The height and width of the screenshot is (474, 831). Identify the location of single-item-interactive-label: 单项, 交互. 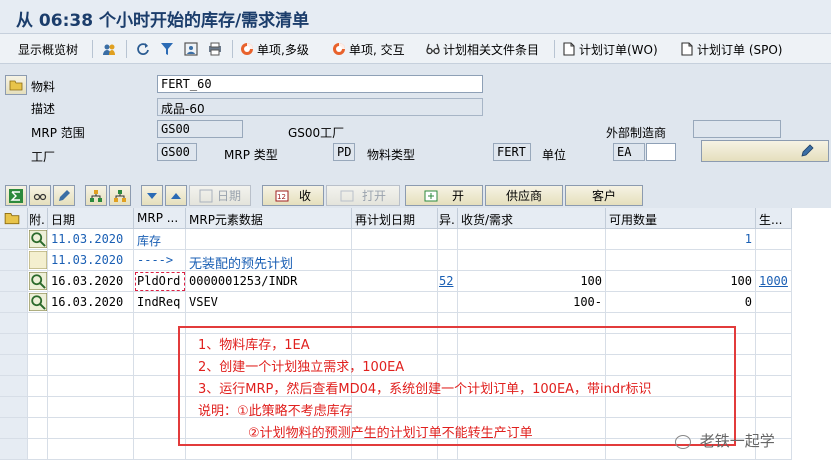
(377, 49).